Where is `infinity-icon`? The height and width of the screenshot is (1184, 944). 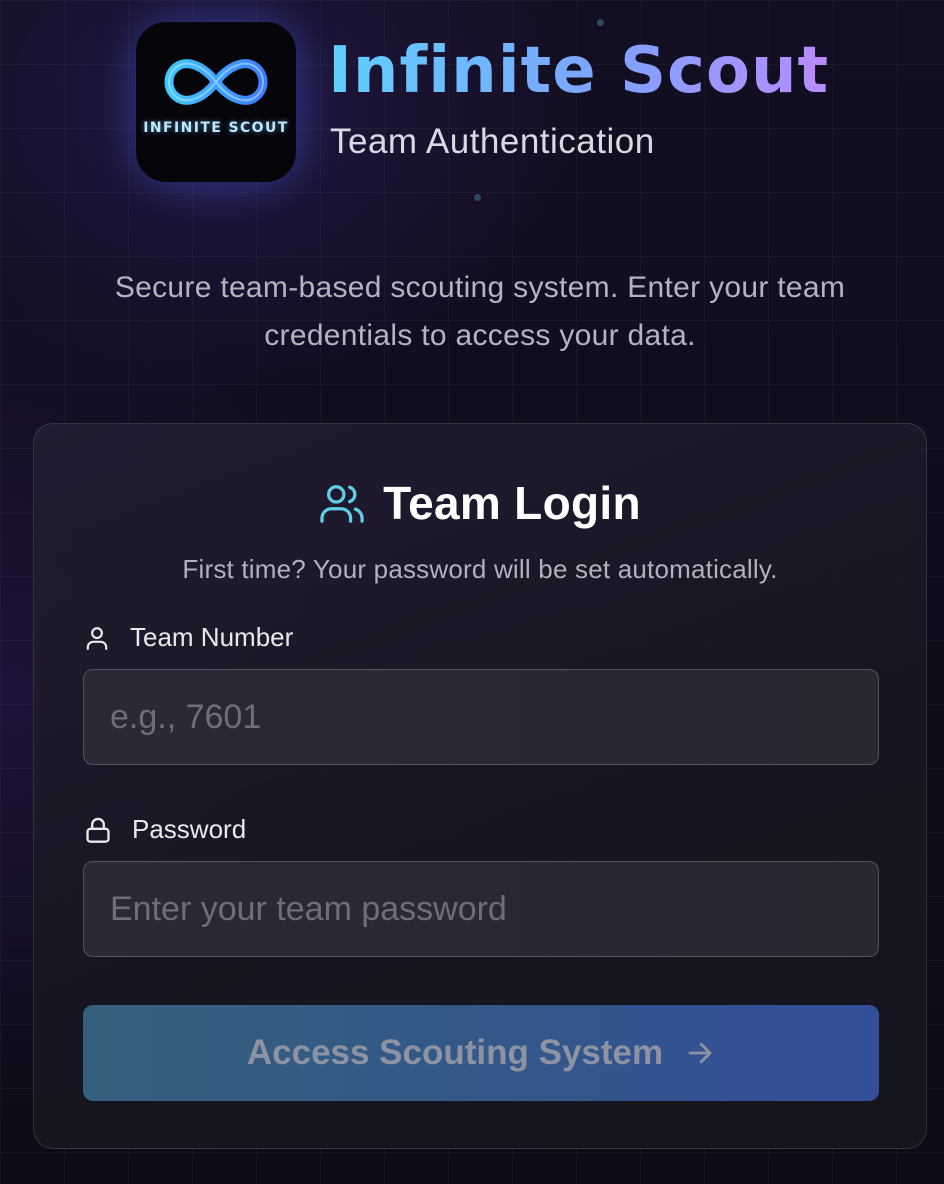
infinity-icon is located at coordinates (216, 82).